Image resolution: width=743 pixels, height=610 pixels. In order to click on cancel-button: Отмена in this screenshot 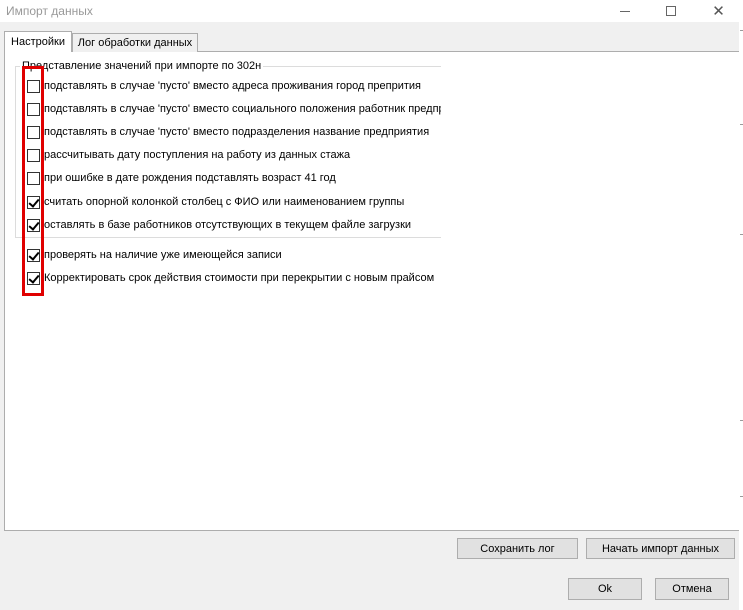, I will do `click(692, 589)`.